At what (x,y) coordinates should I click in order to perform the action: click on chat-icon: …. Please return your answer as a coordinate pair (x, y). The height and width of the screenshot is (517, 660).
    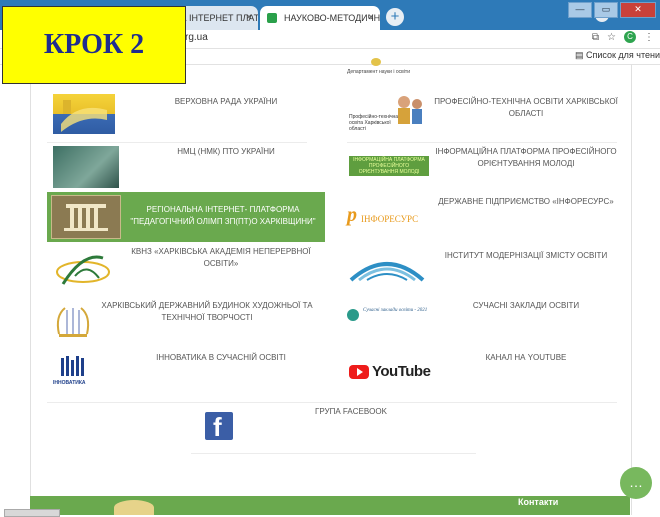
    Looking at the image, I should click on (636, 483).